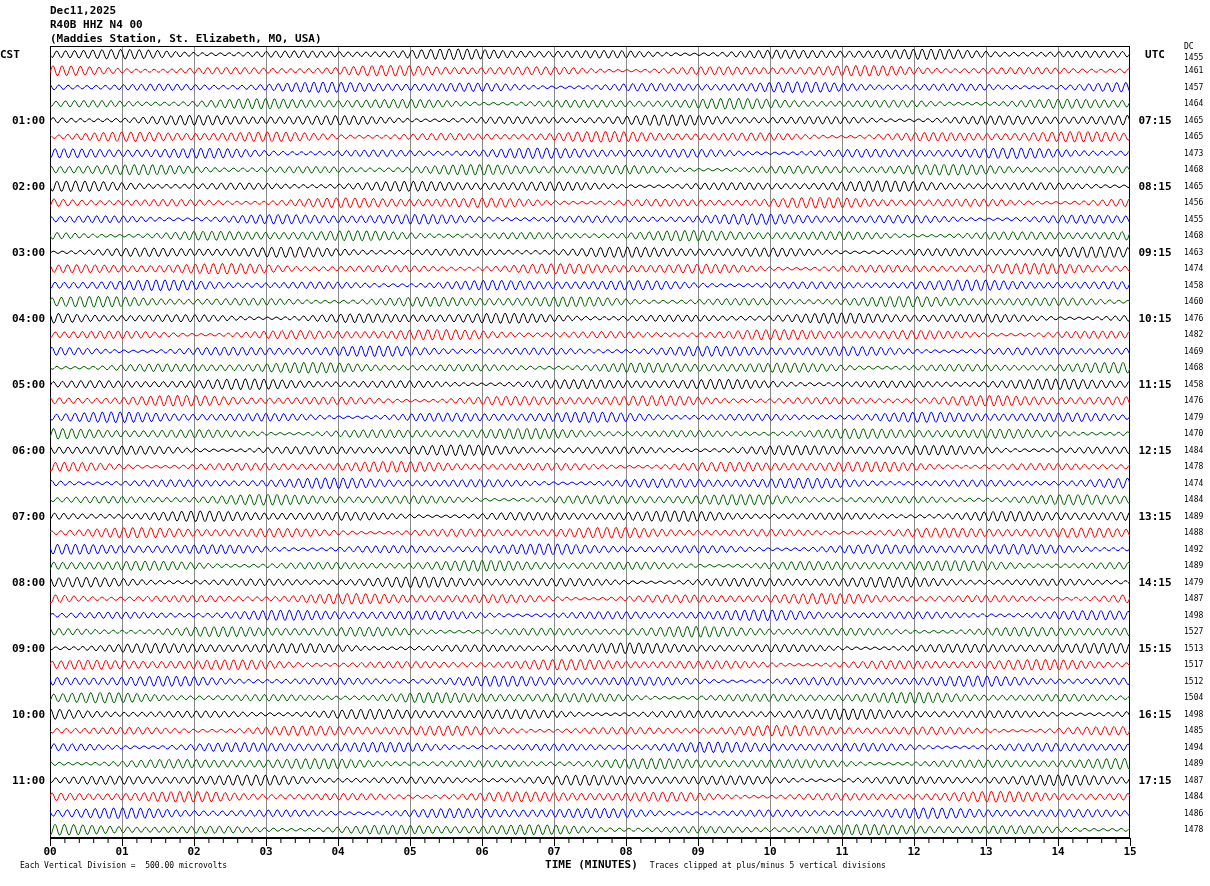 This screenshot has height=886, width=1210. I want to click on hour-label: 10:15, so click(1155, 318).